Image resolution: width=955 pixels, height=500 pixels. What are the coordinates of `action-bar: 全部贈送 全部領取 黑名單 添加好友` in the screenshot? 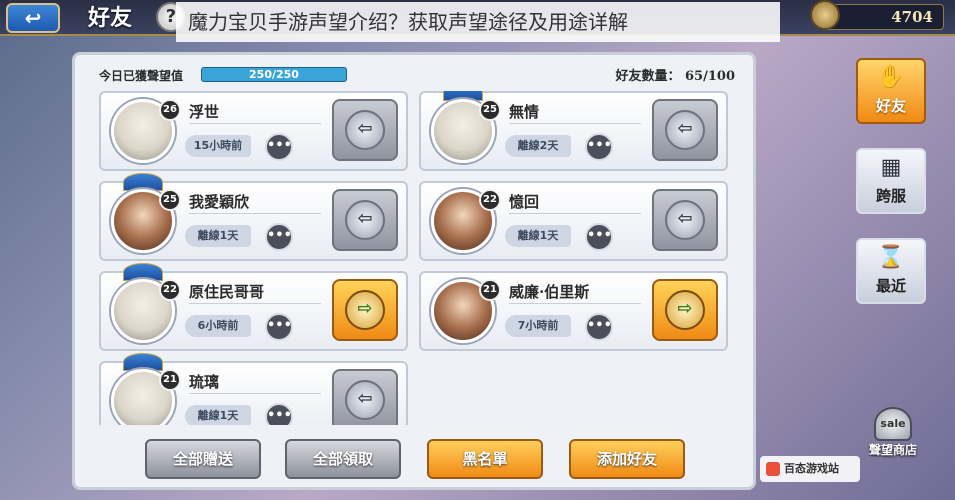 It's located at (425, 461).